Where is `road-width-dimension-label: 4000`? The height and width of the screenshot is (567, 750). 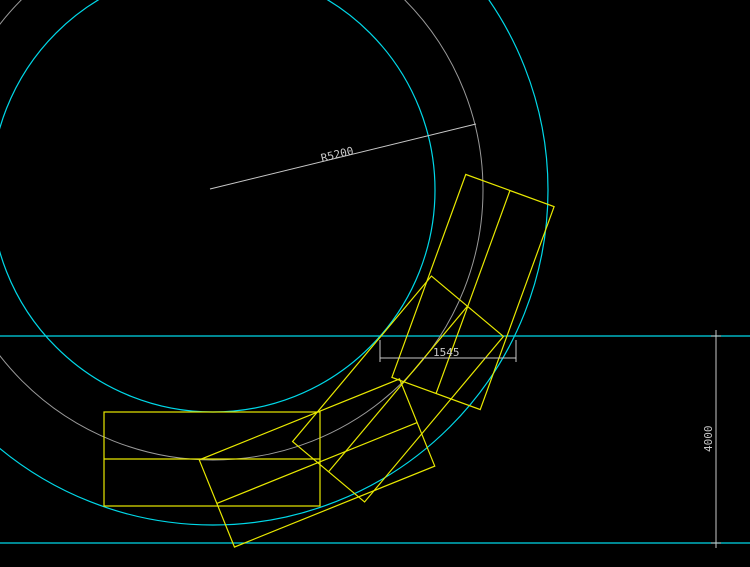 road-width-dimension-label: 4000 is located at coordinates (708, 439).